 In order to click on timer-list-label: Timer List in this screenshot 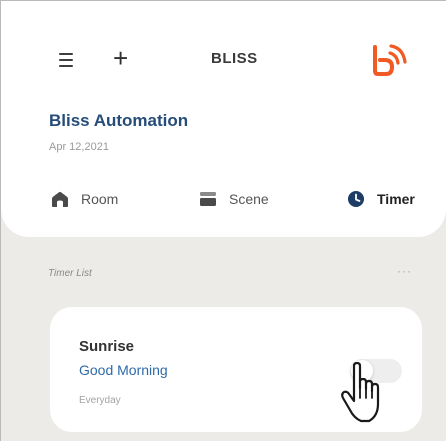, I will do `click(70, 273)`.